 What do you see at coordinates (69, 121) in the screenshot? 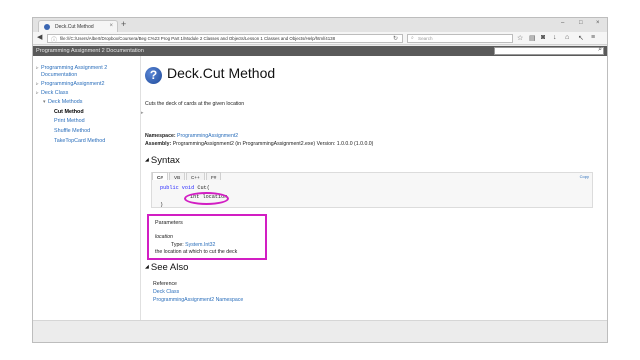
I see `toc-item-print-method: Print Method` at bounding box center [69, 121].